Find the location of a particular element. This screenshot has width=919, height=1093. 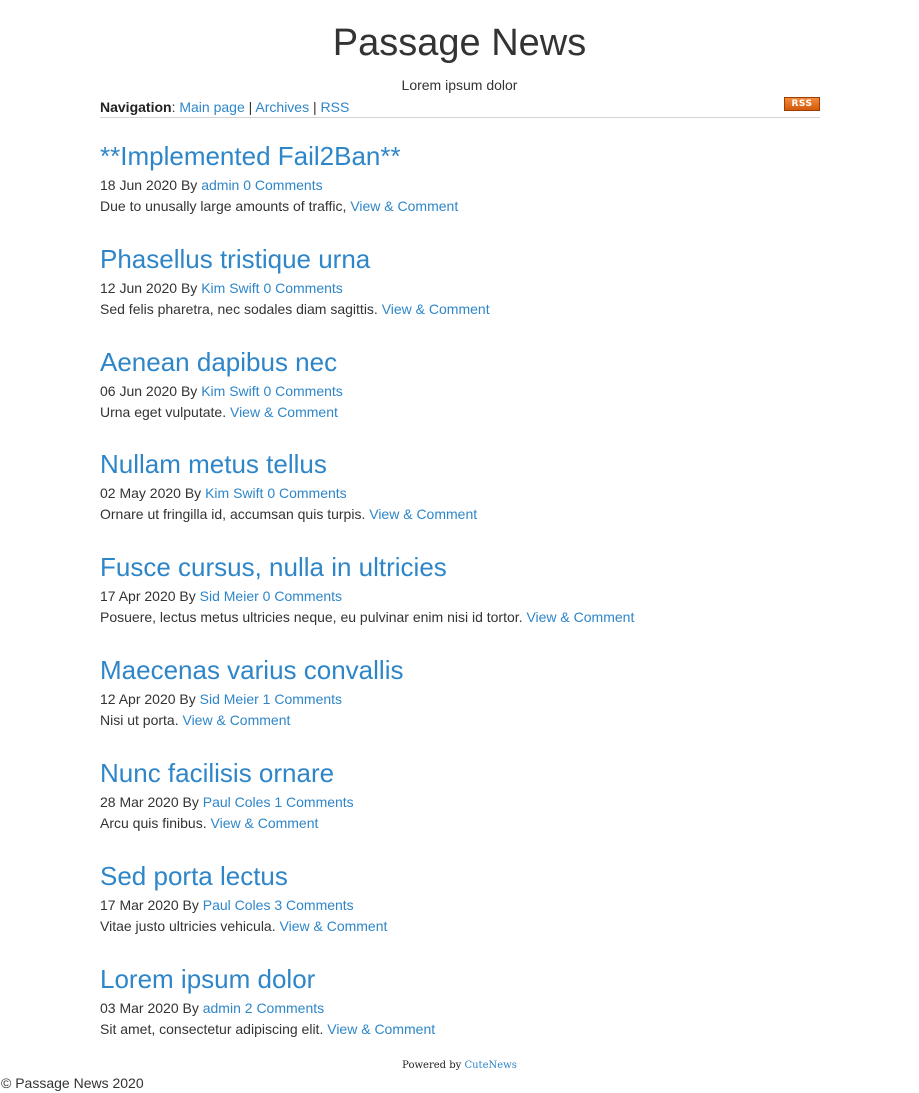

post-comments-link: 2 Comments is located at coordinates (284, 1008).